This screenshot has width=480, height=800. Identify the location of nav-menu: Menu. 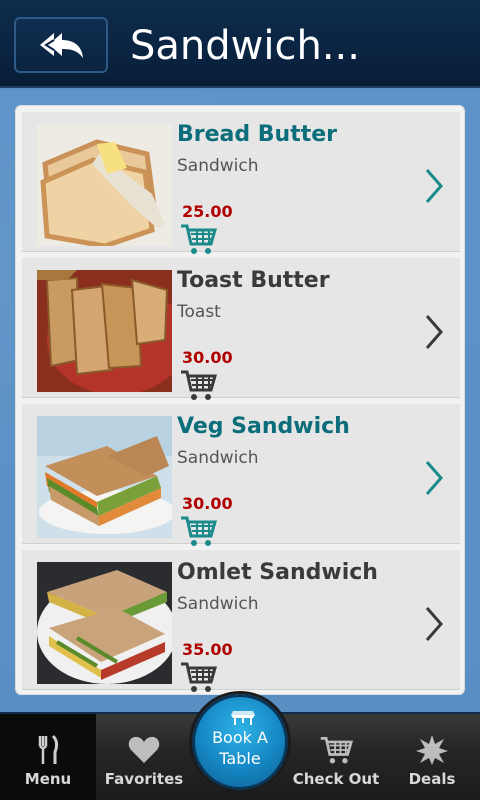
(48, 757).